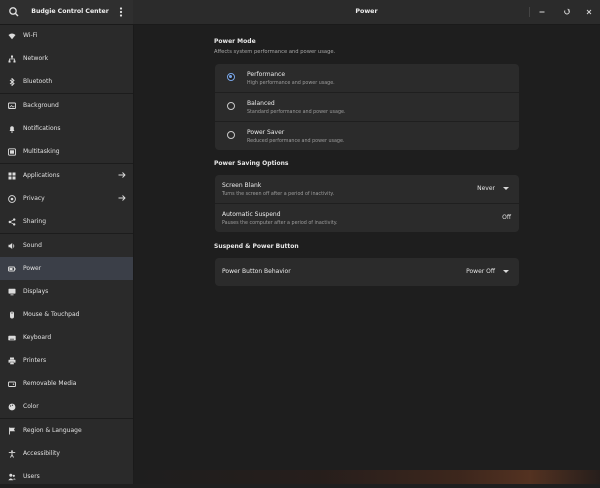 This screenshot has height=488, width=600. What do you see at coordinates (12, 453) in the screenshot?
I see `accessibility-icon` at bounding box center [12, 453].